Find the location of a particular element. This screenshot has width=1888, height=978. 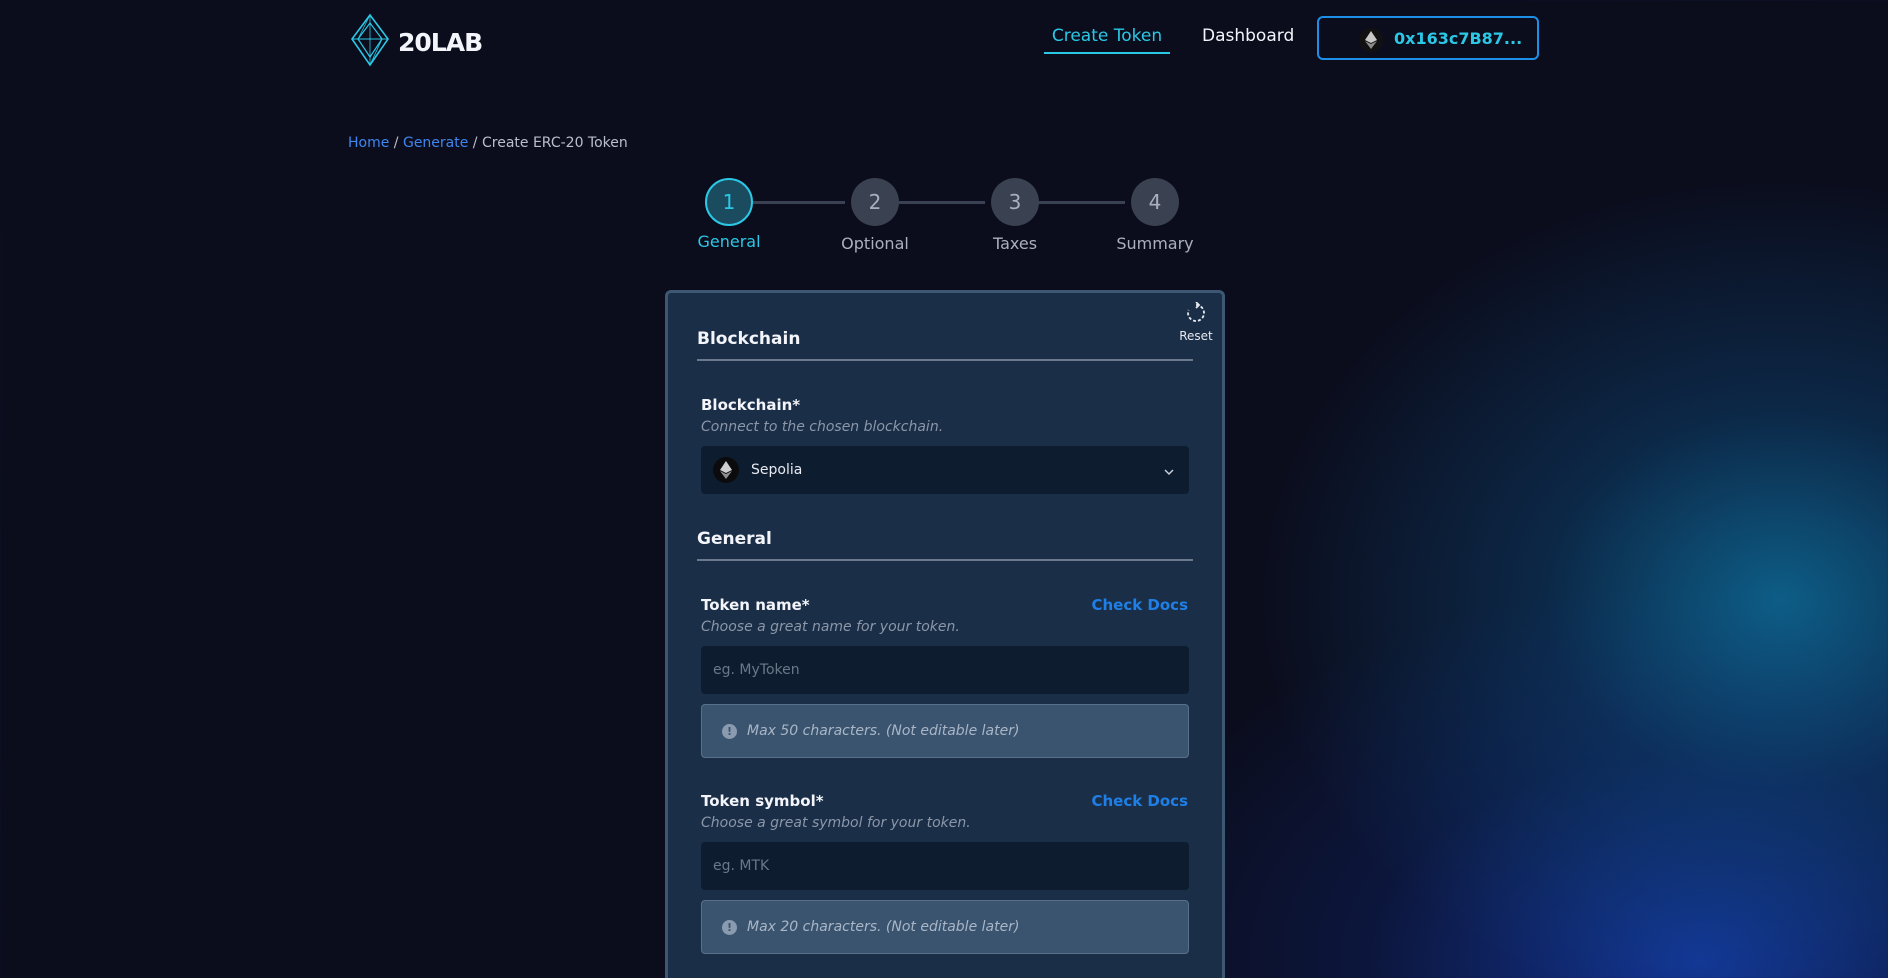

section-title-blockchain: Blockchain is located at coordinates (749, 339).